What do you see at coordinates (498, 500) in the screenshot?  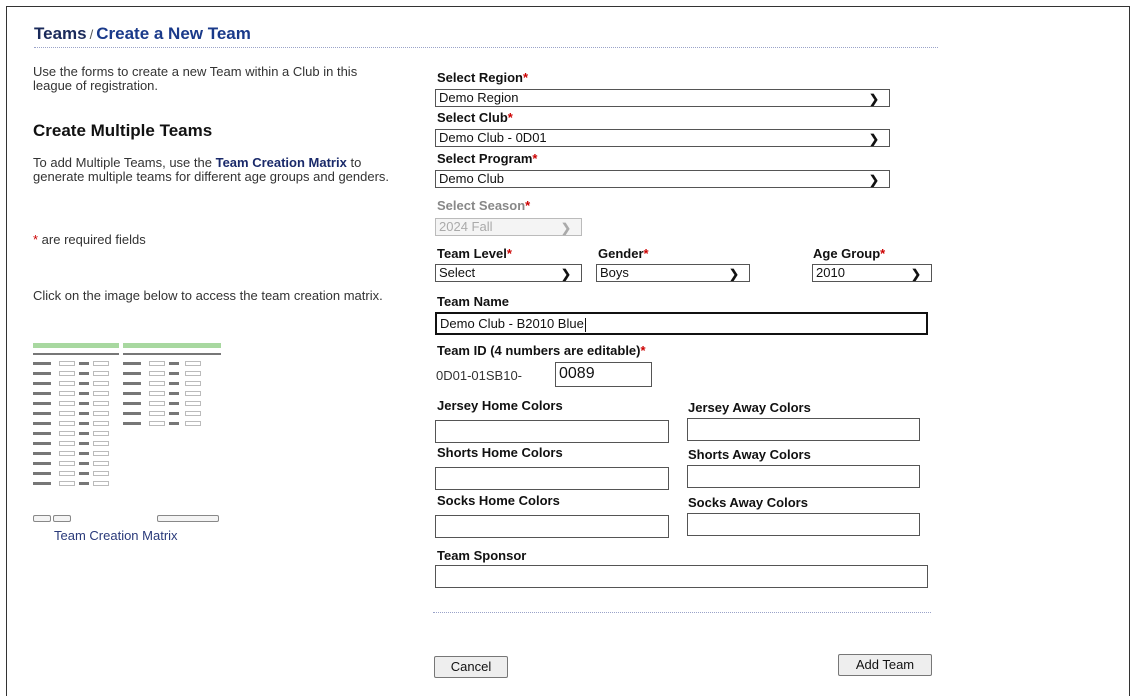 I see `socks-home-label: Socks Home Colors` at bounding box center [498, 500].